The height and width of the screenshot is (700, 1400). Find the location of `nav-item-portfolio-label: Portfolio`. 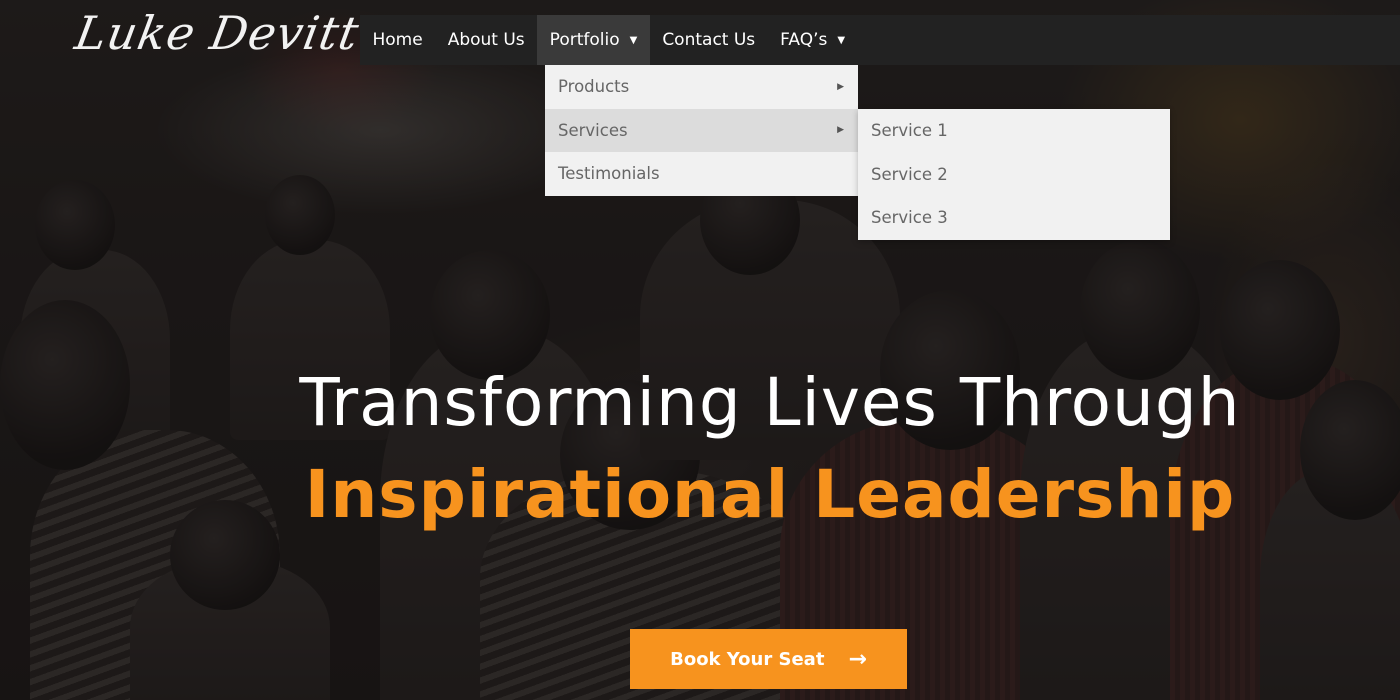

nav-item-portfolio-label: Portfolio is located at coordinates (584, 40).